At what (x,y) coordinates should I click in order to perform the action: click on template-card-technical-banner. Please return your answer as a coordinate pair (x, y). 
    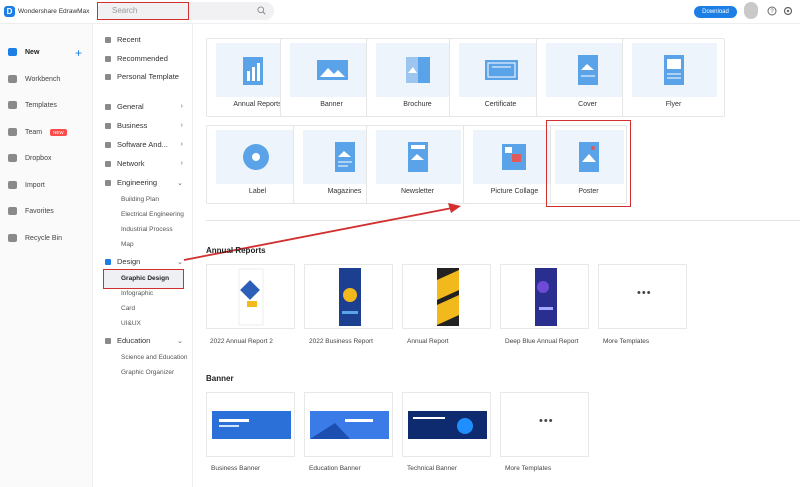
    Looking at the image, I should click on (446, 424).